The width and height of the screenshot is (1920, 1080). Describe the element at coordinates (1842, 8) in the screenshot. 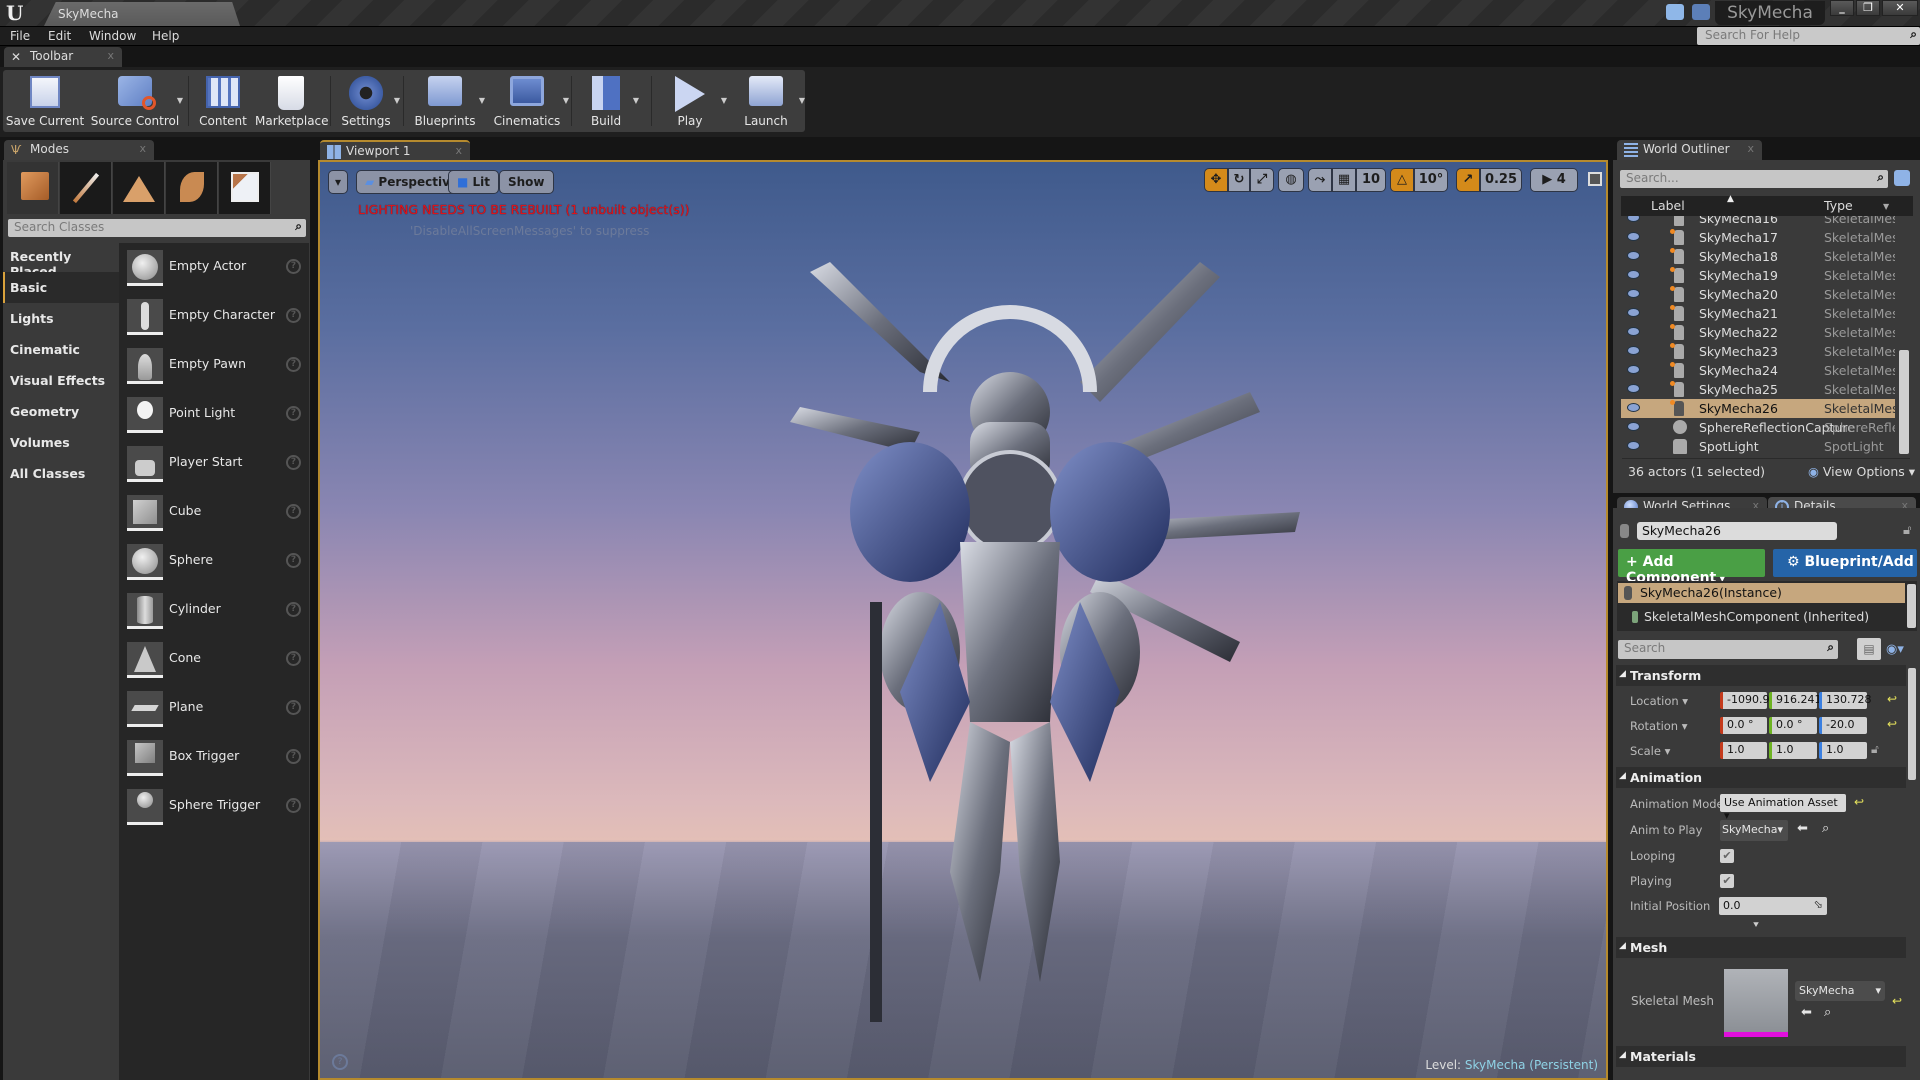

I see `minimize-button: _` at that location.